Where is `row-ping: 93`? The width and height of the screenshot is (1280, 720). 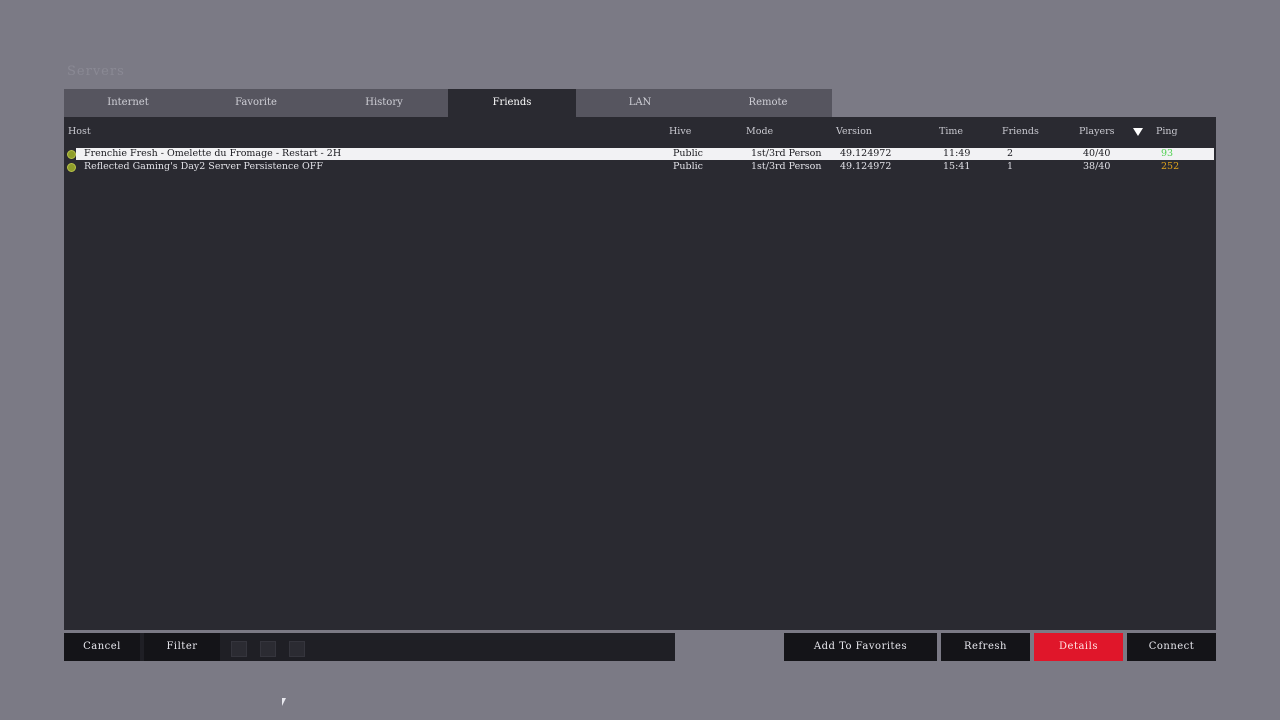
row-ping: 93 is located at coordinates (1167, 153).